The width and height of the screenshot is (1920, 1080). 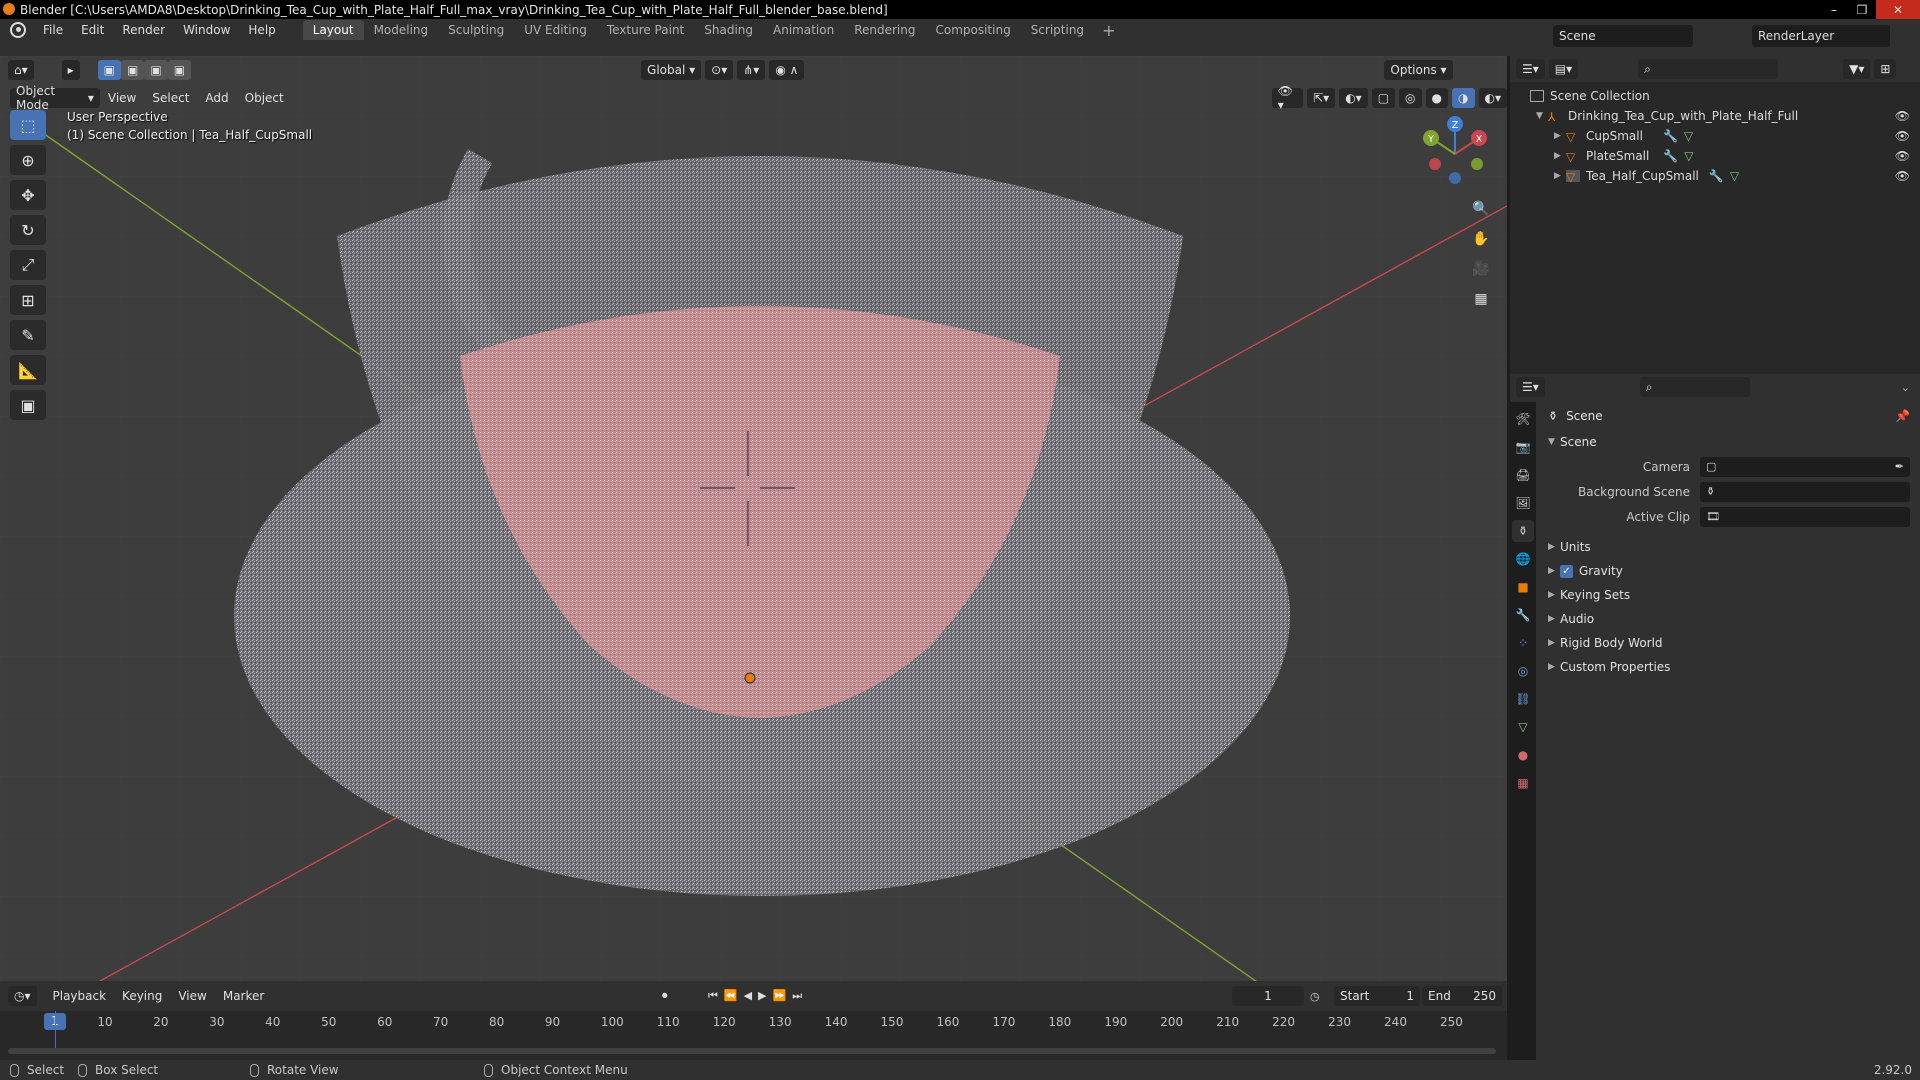 I want to click on xray-toggle: ▢, so click(x=1383, y=98).